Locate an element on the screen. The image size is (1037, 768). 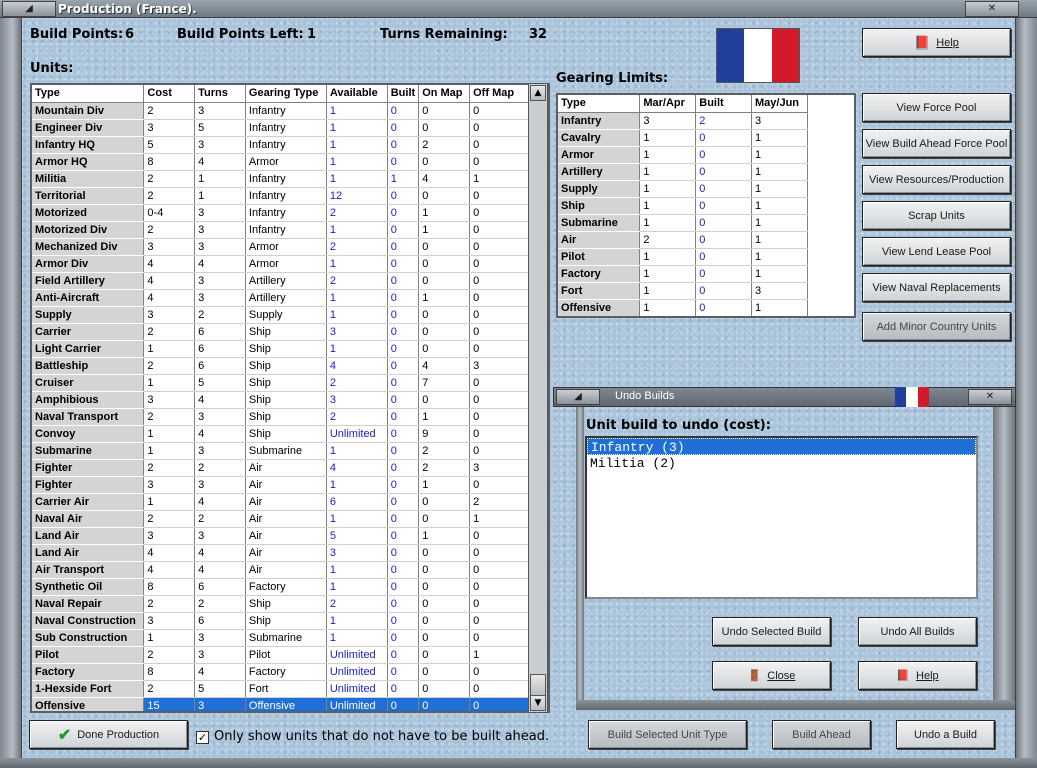
close-button: 🚪 Close is located at coordinates (771, 675).